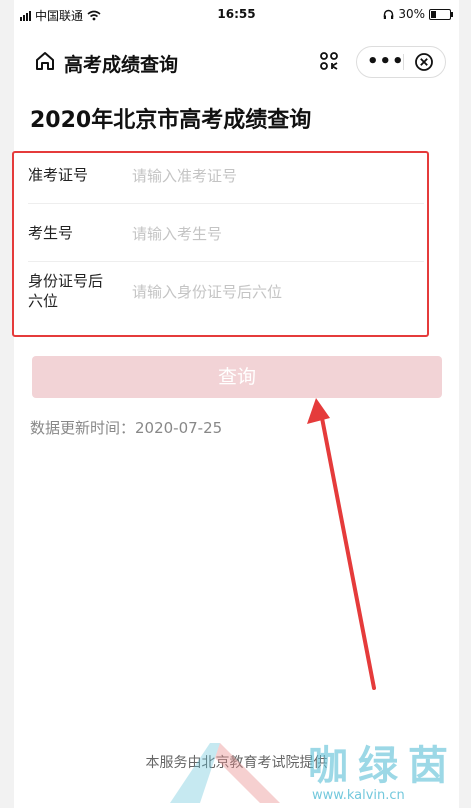 The image size is (471, 808). I want to click on admission-number-input, so click(272, 176).